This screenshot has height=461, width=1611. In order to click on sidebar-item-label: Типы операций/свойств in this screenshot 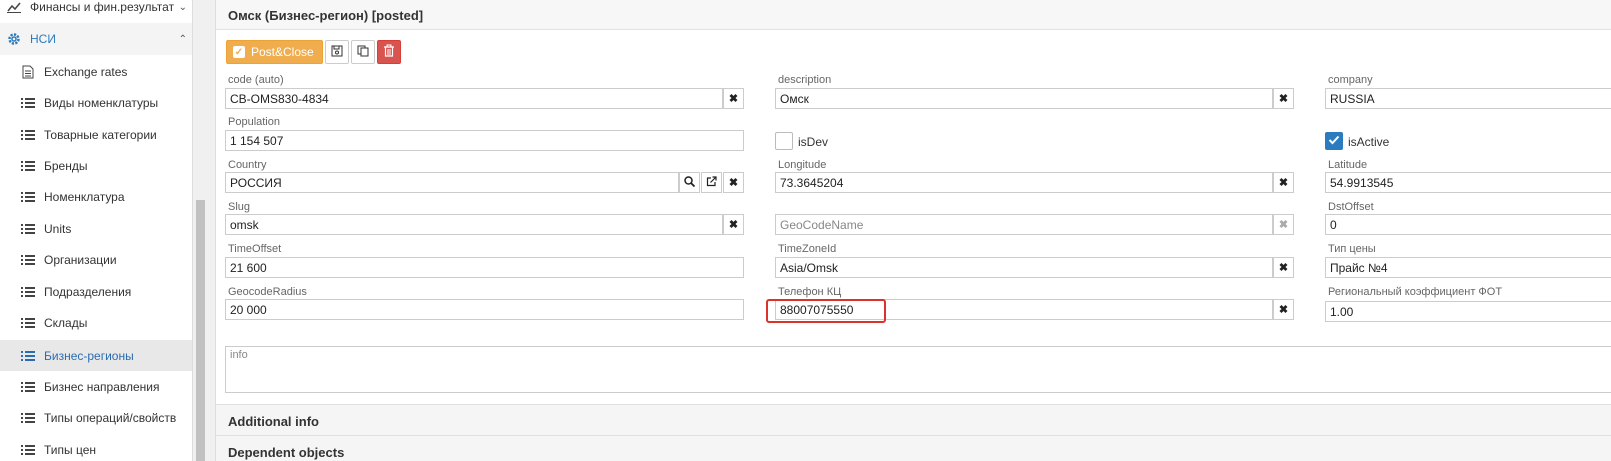, I will do `click(110, 418)`.